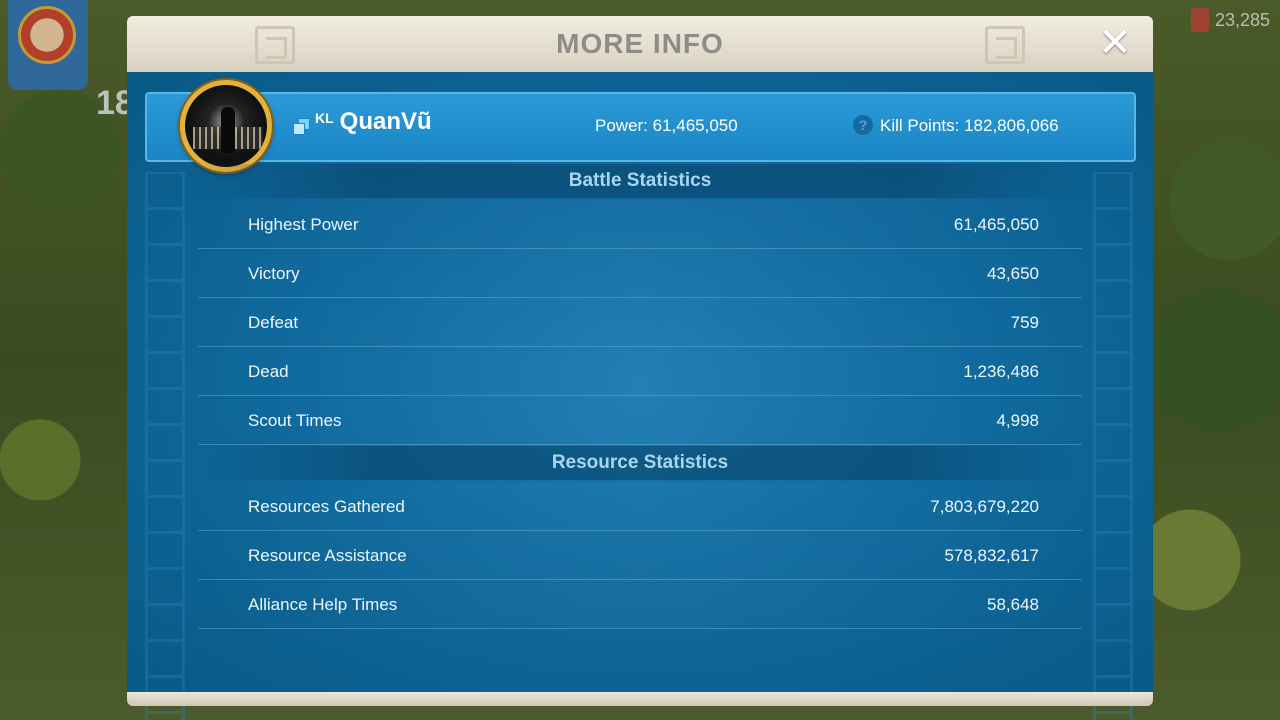 The width and height of the screenshot is (1280, 720). What do you see at coordinates (863, 125) in the screenshot?
I see `help-icon: ?` at bounding box center [863, 125].